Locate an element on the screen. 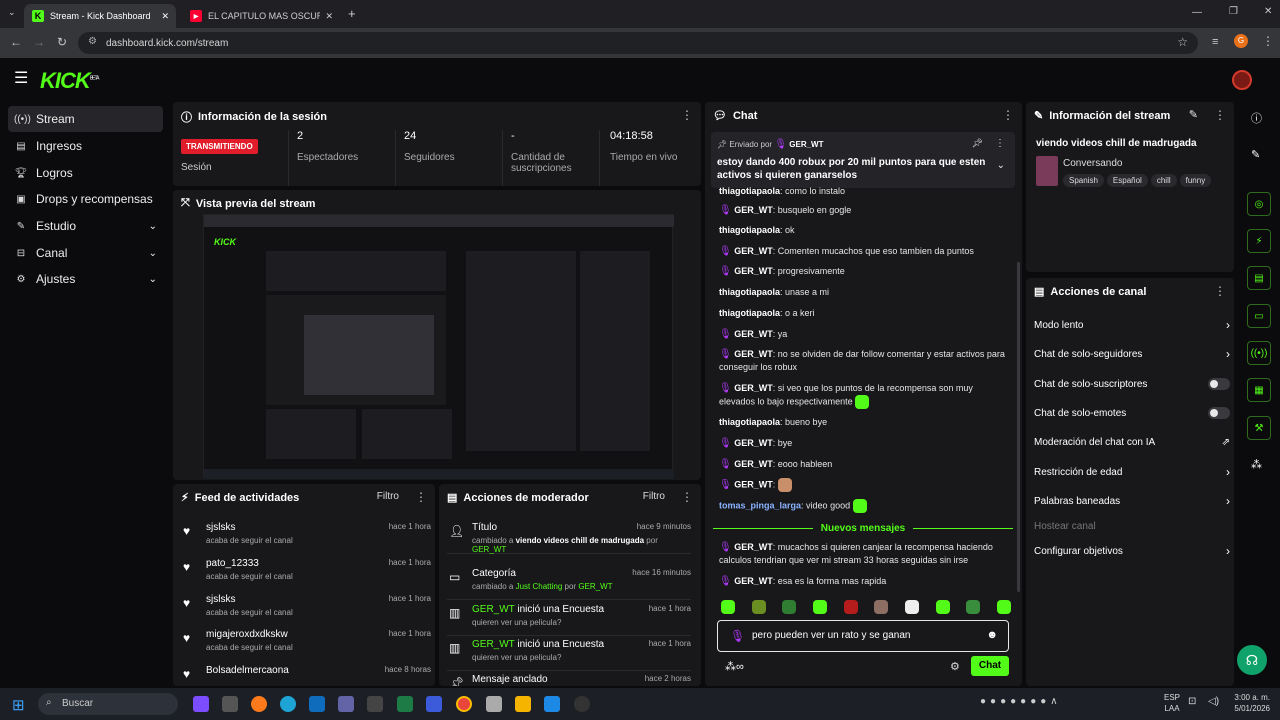 The width and height of the screenshot is (1280, 720). send-chat-button: Chat is located at coordinates (990, 666).